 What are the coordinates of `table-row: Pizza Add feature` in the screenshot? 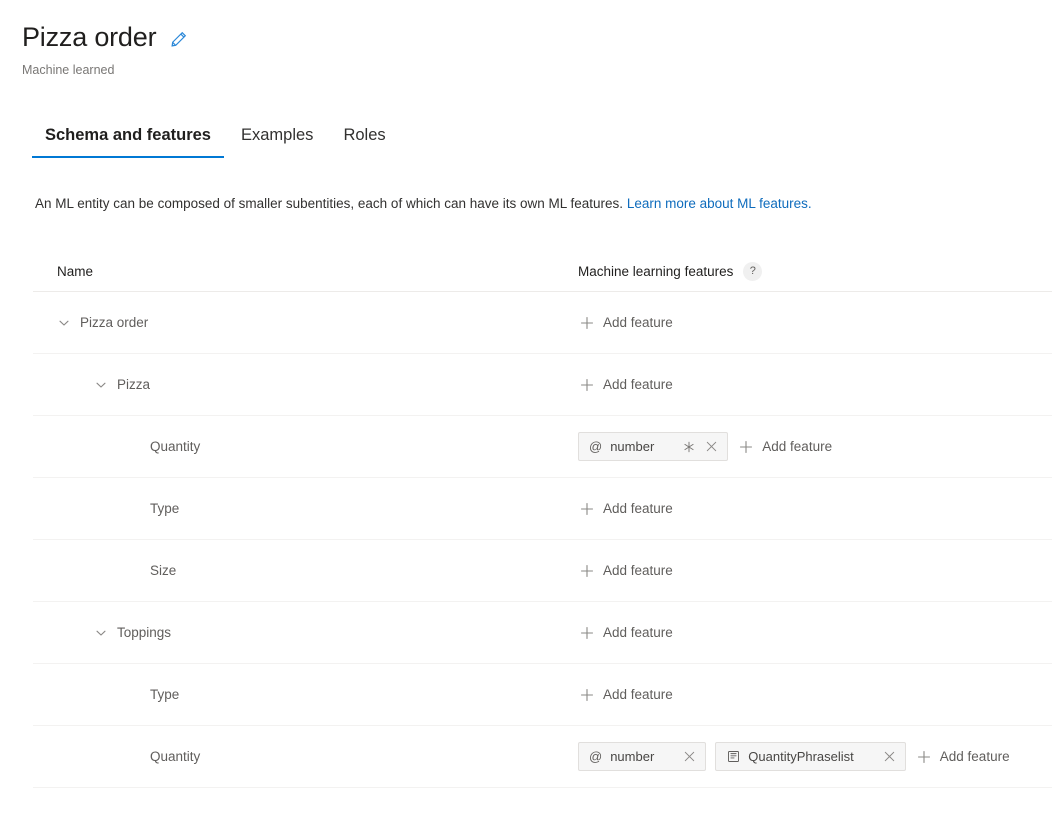 It's located at (542, 385).